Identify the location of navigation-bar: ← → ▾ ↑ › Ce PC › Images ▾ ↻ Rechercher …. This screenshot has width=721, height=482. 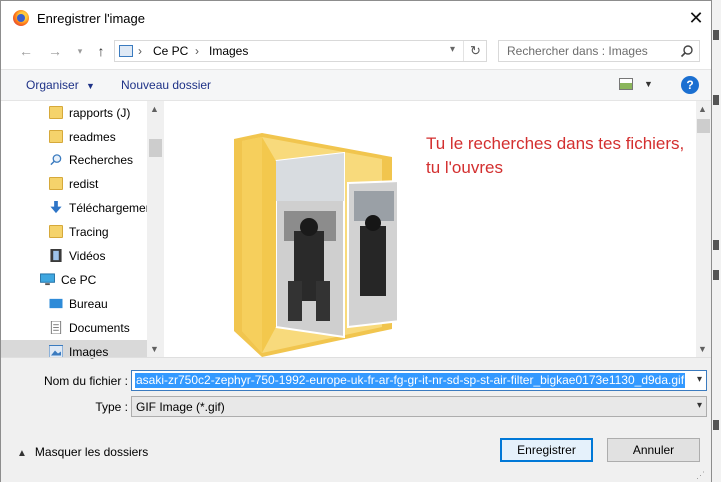
(356, 52).